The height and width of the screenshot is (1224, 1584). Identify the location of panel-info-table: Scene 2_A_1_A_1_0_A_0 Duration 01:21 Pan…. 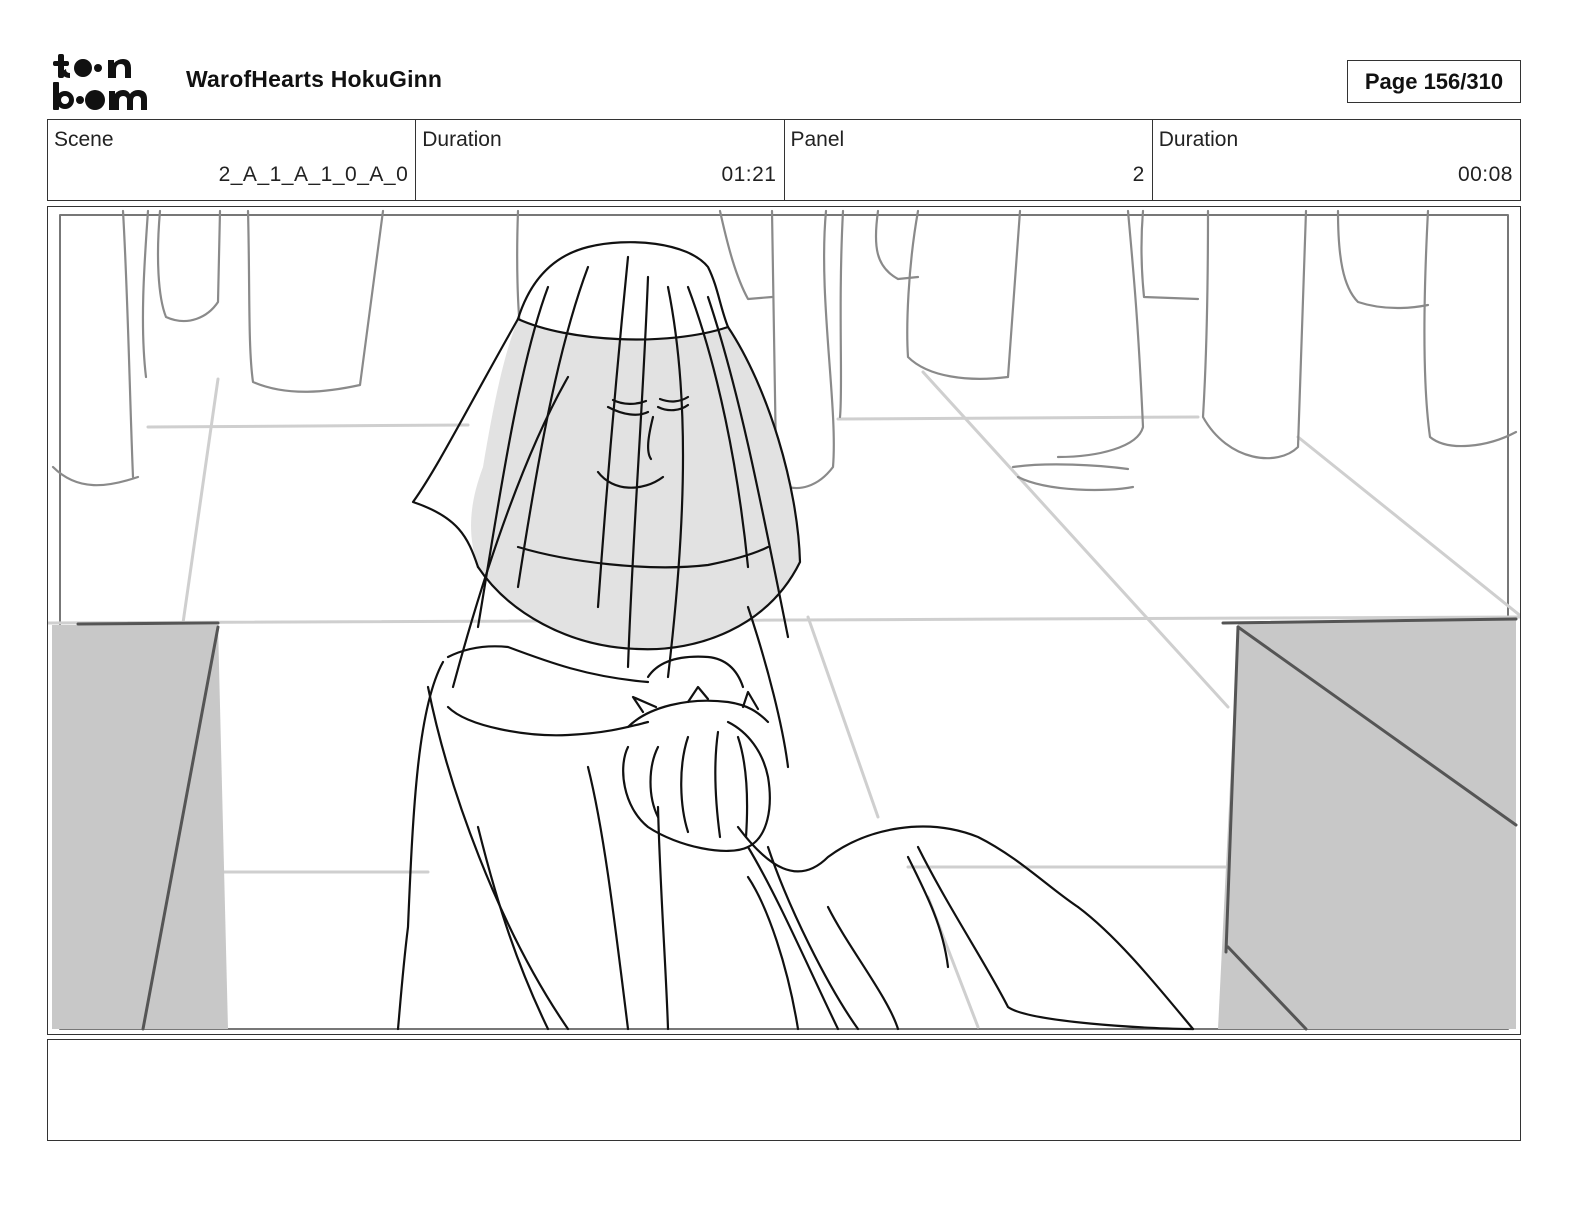
(784, 160).